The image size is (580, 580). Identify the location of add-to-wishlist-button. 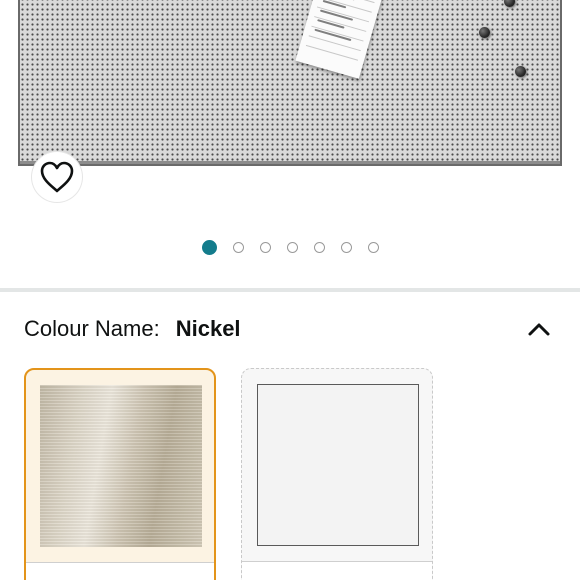
(57, 177).